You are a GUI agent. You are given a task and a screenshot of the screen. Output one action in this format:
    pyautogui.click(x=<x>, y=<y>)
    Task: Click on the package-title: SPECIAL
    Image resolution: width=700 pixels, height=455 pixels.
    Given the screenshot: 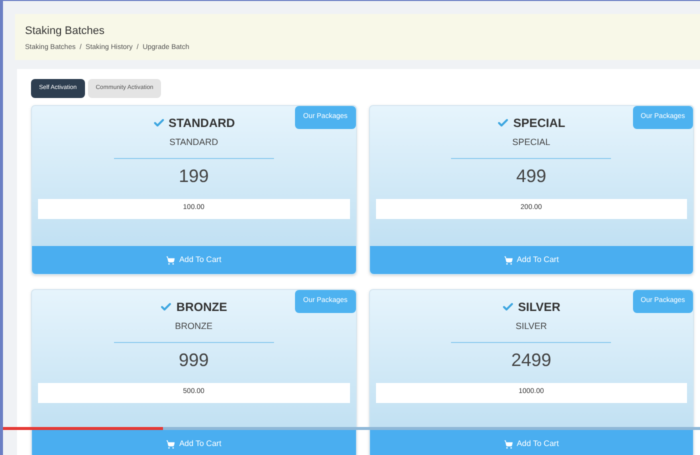 What is the action you would take?
    pyautogui.click(x=539, y=123)
    